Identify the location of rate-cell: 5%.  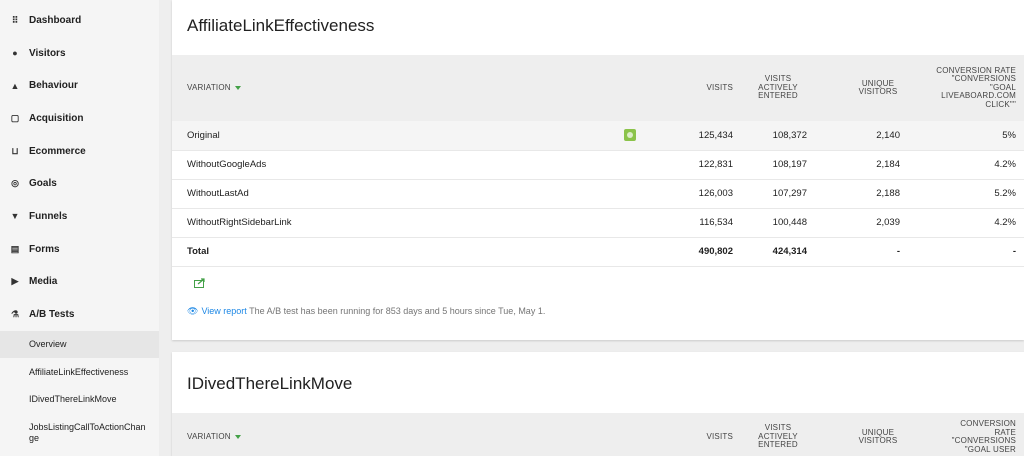
(966, 136).